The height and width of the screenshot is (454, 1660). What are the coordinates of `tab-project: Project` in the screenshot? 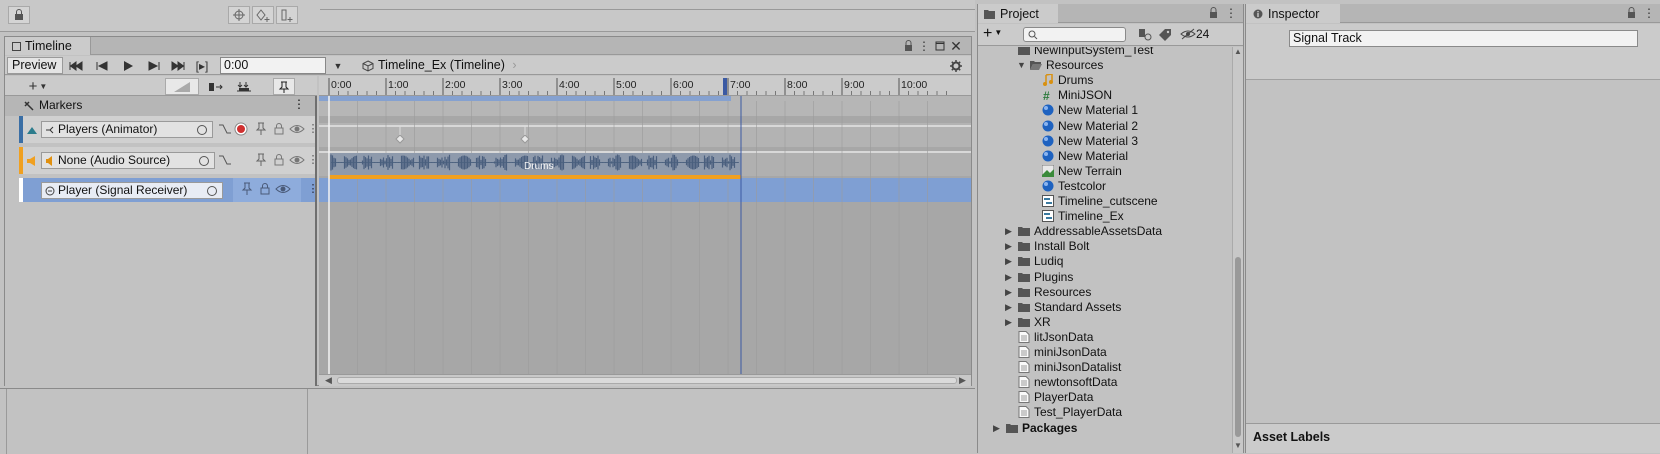 It's located at (1018, 13).